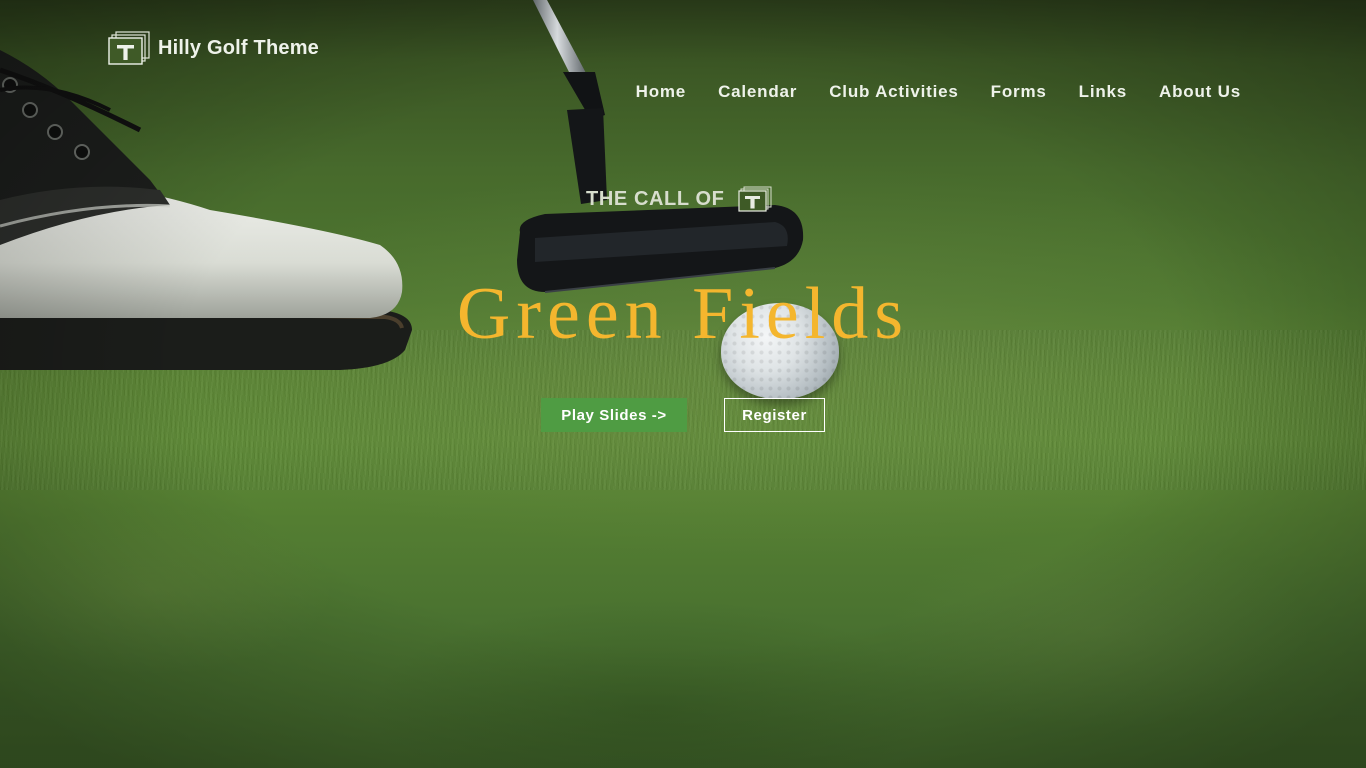  I want to click on hero-eyebrow-text: THE CALL OF, so click(655, 198).